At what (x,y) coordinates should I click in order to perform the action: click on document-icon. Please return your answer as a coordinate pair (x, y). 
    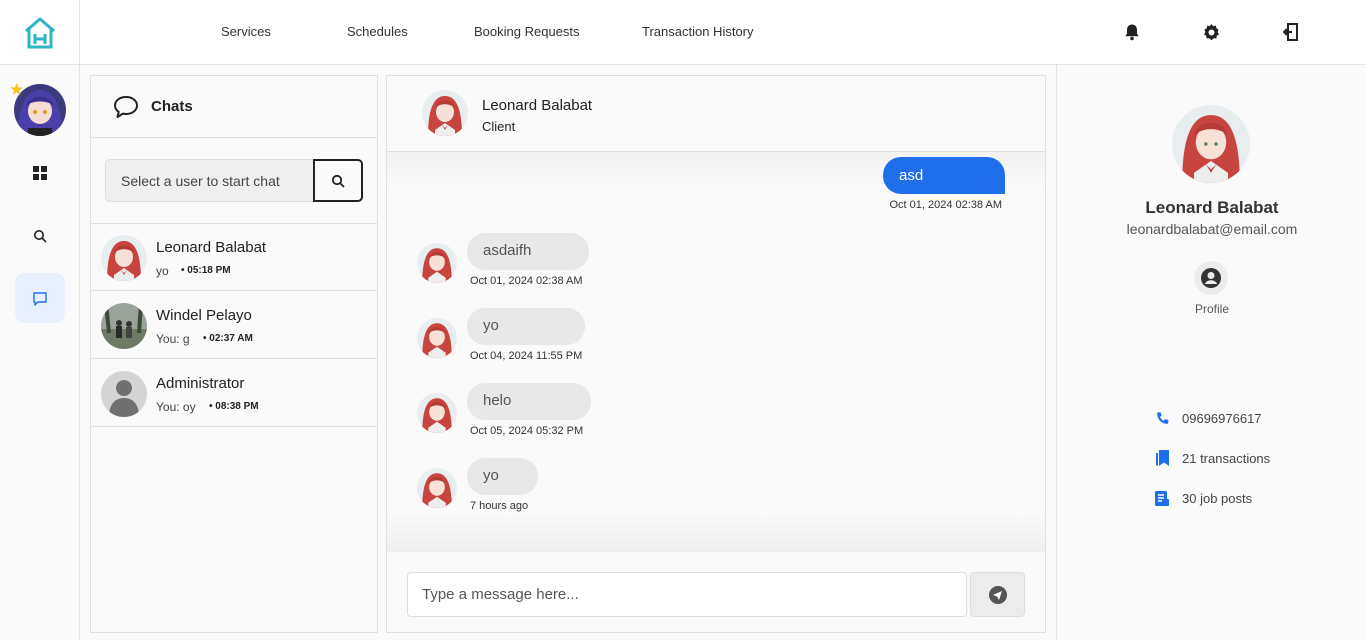
    Looking at the image, I should click on (1162, 498).